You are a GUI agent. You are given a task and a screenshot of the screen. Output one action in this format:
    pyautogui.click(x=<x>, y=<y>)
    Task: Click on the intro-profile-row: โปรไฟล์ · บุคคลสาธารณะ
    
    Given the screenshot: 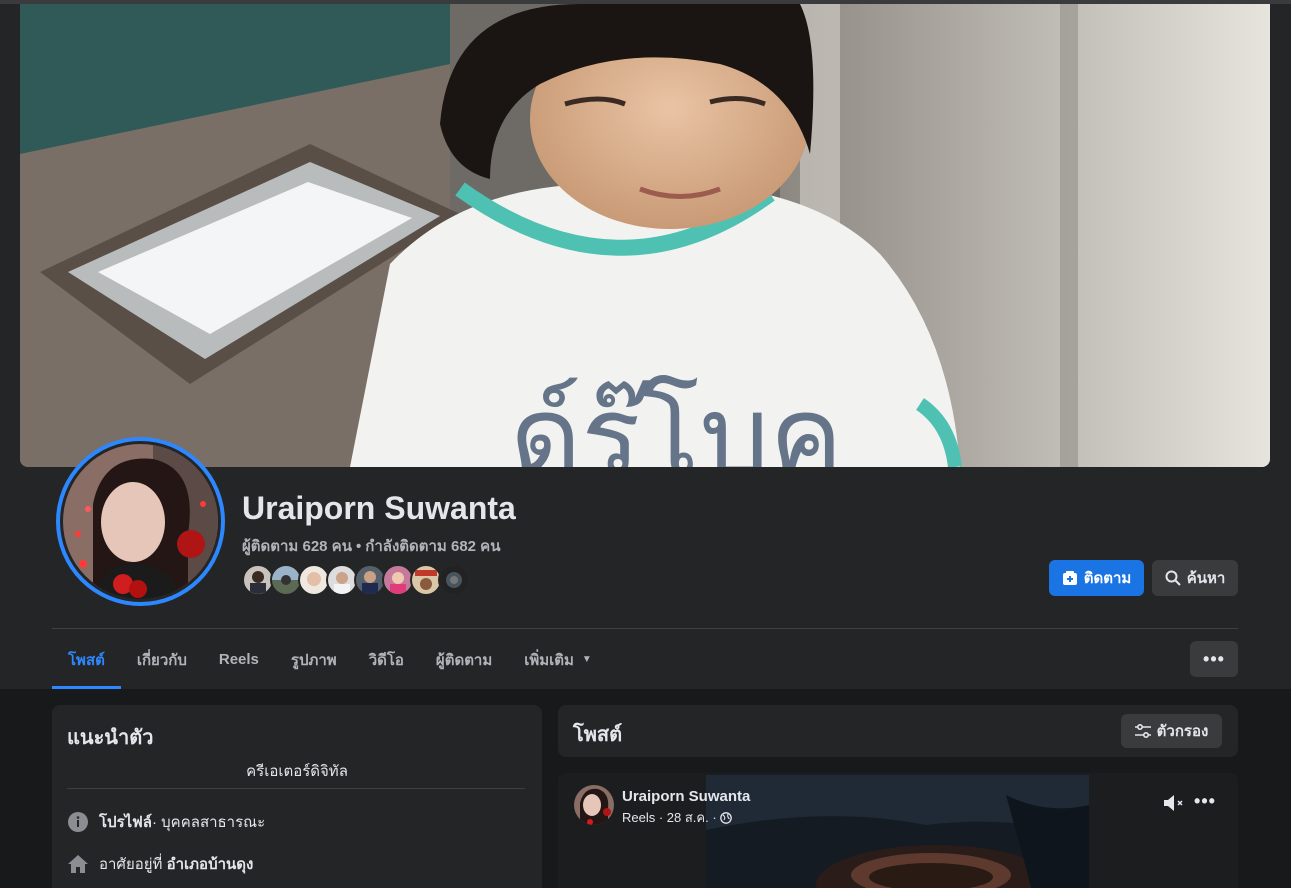 What is the action you would take?
    pyautogui.click(x=166, y=822)
    